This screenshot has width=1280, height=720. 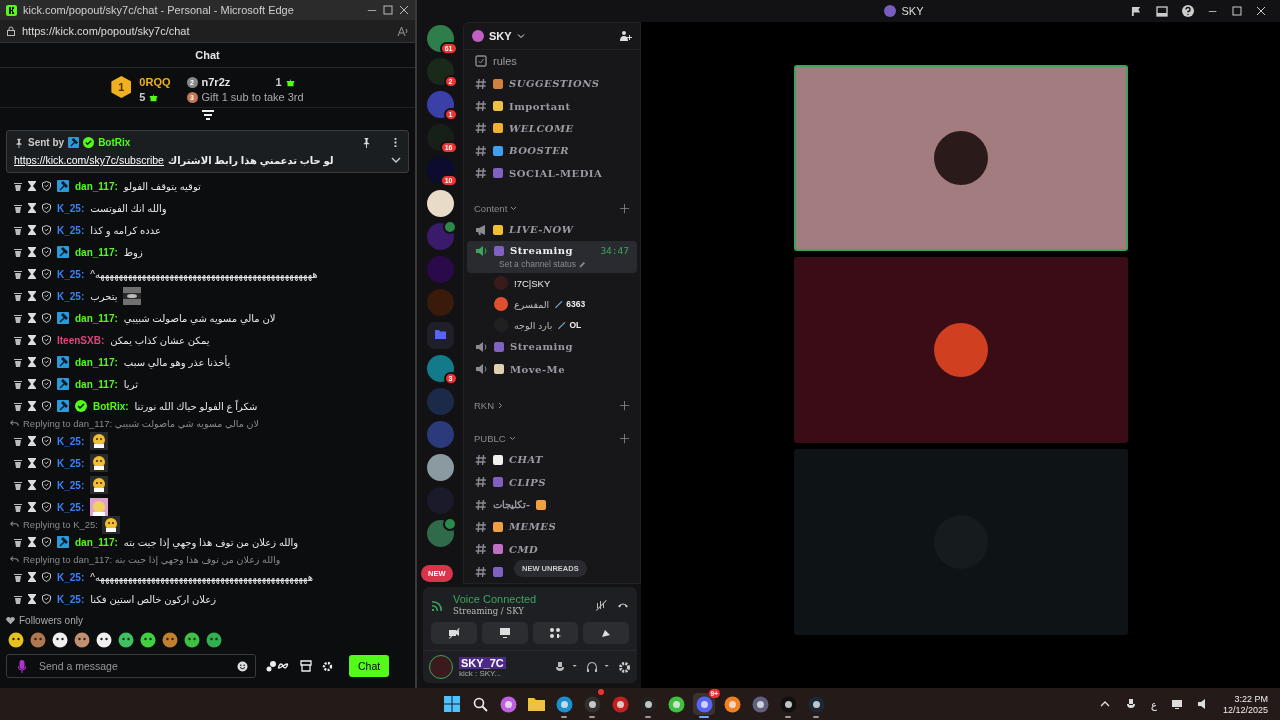 What do you see at coordinates (114, 142) in the screenshot?
I see `username: BotRix` at bounding box center [114, 142].